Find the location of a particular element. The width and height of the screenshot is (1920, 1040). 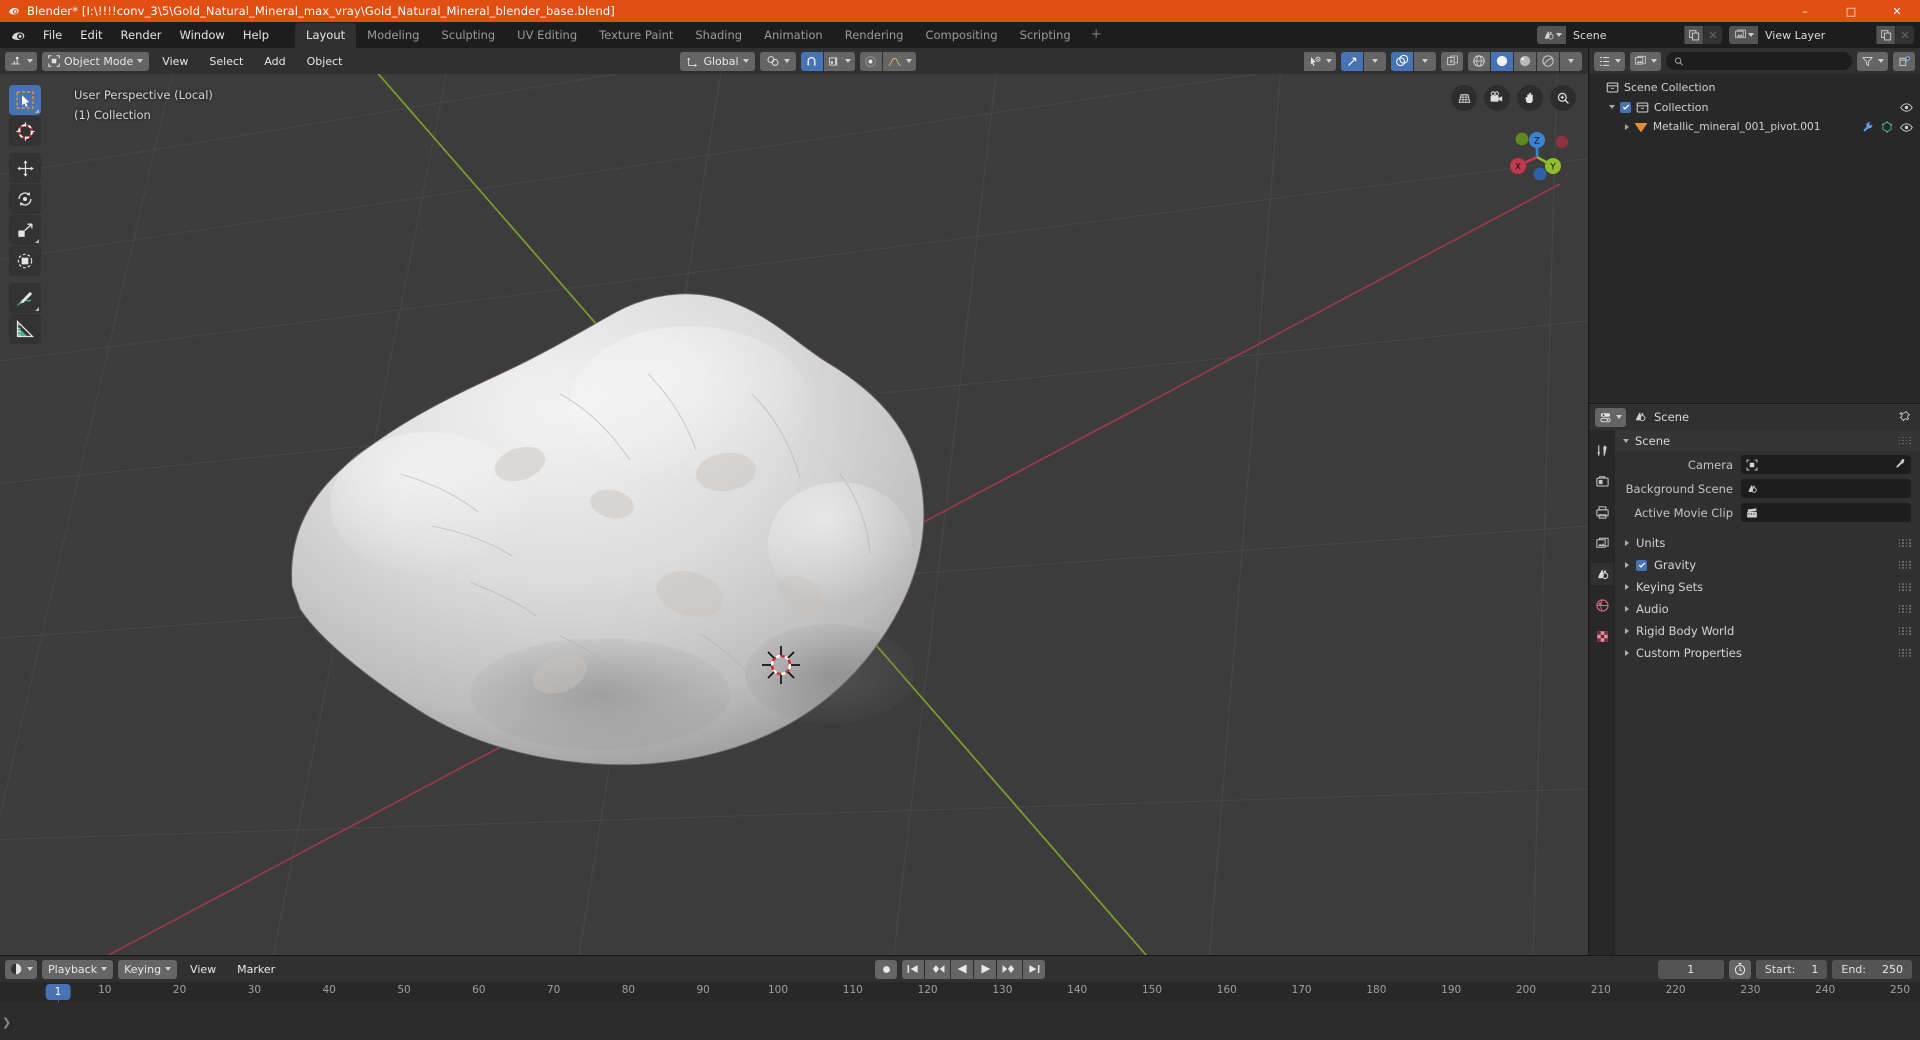

tab-render is located at coordinates (1602, 481).